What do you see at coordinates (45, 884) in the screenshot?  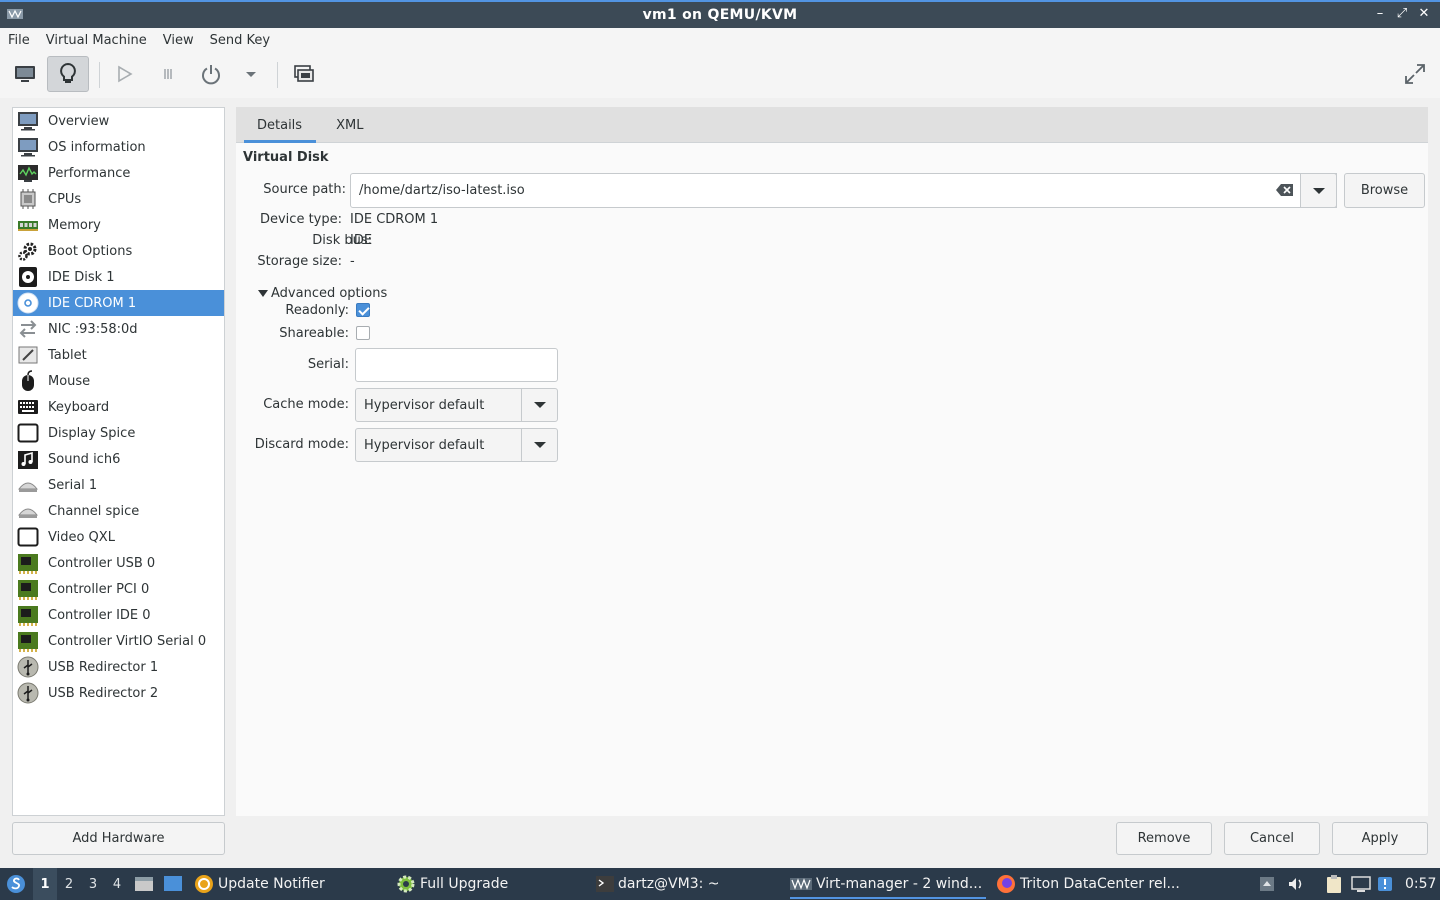 I see `workspace-1: 1` at bounding box center [45, 884].